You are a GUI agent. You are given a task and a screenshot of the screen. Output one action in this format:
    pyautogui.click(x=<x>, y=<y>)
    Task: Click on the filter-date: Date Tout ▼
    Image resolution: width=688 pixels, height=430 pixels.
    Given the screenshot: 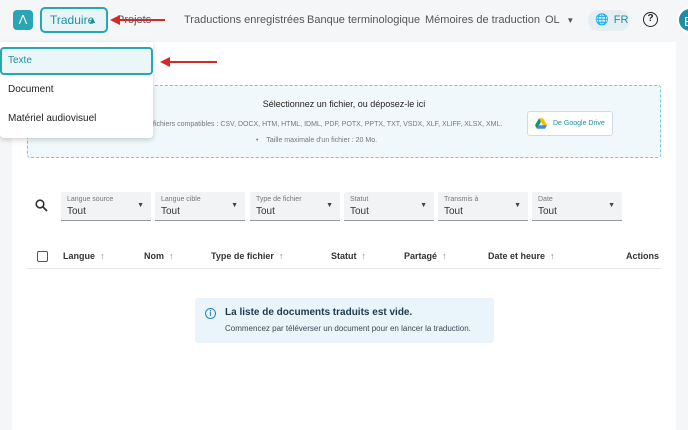 What is the action you would take?
    pyautogui.click(x=577, y=206)
    